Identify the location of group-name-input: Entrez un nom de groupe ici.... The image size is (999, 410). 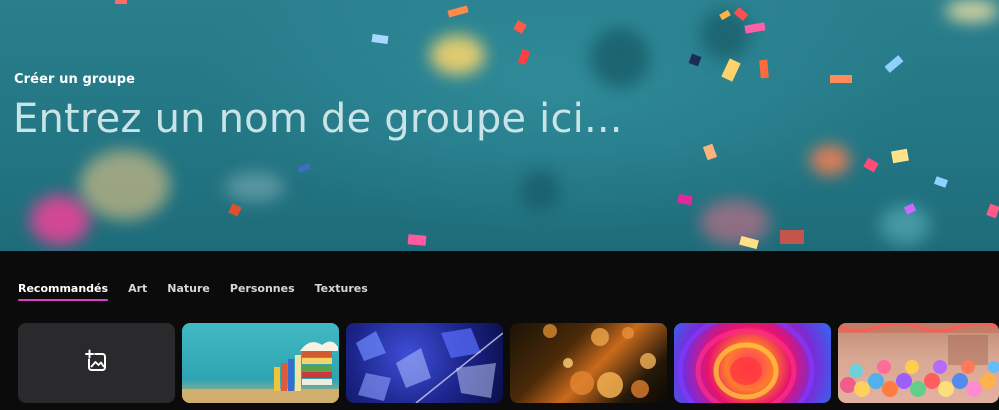
(318, 119).